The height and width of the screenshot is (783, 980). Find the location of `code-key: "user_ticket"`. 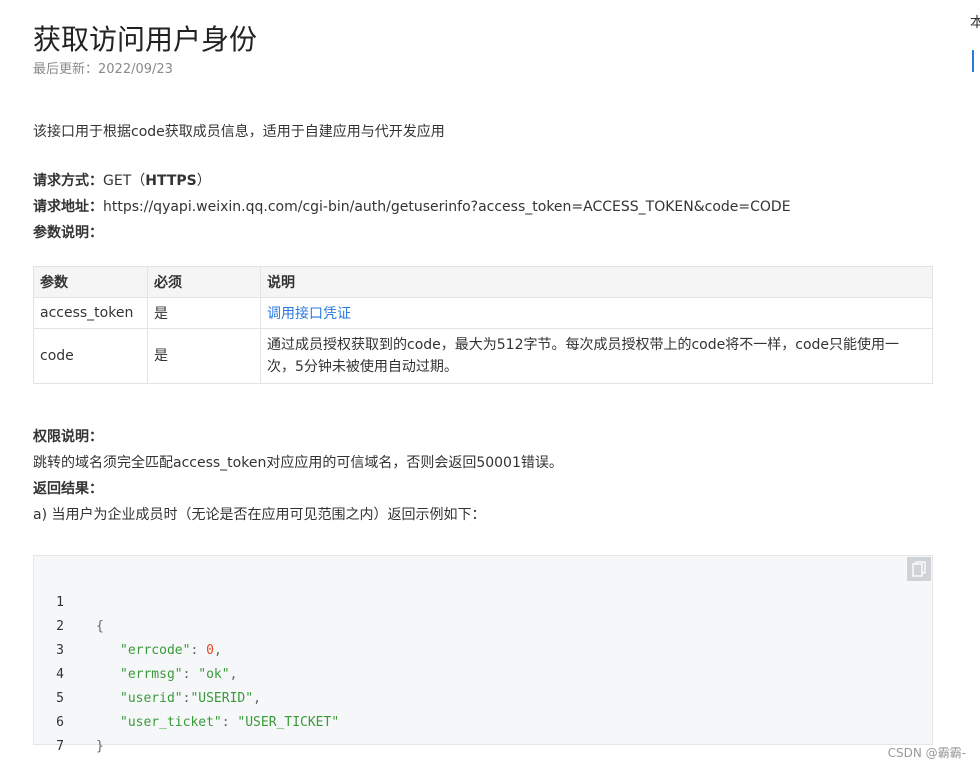

code-key: "user_ticket" is located at coordinates (171, 722).